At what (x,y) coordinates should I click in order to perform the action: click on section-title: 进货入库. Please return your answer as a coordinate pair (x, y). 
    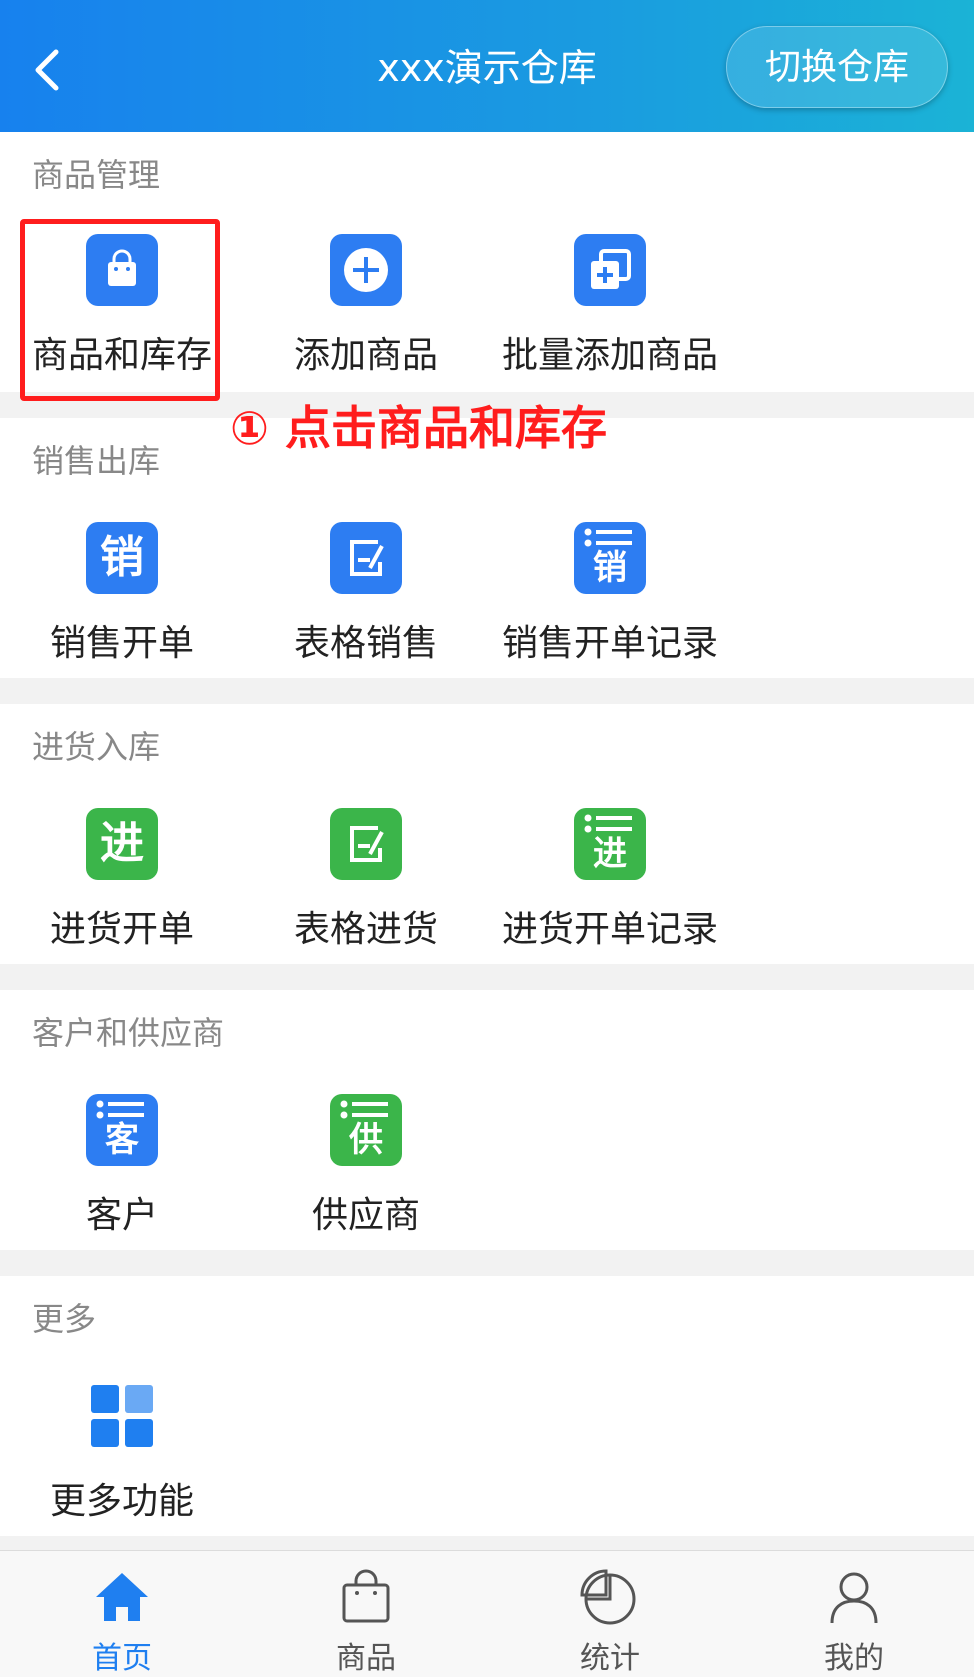
    Looking at the image, I should click on (96, 747).